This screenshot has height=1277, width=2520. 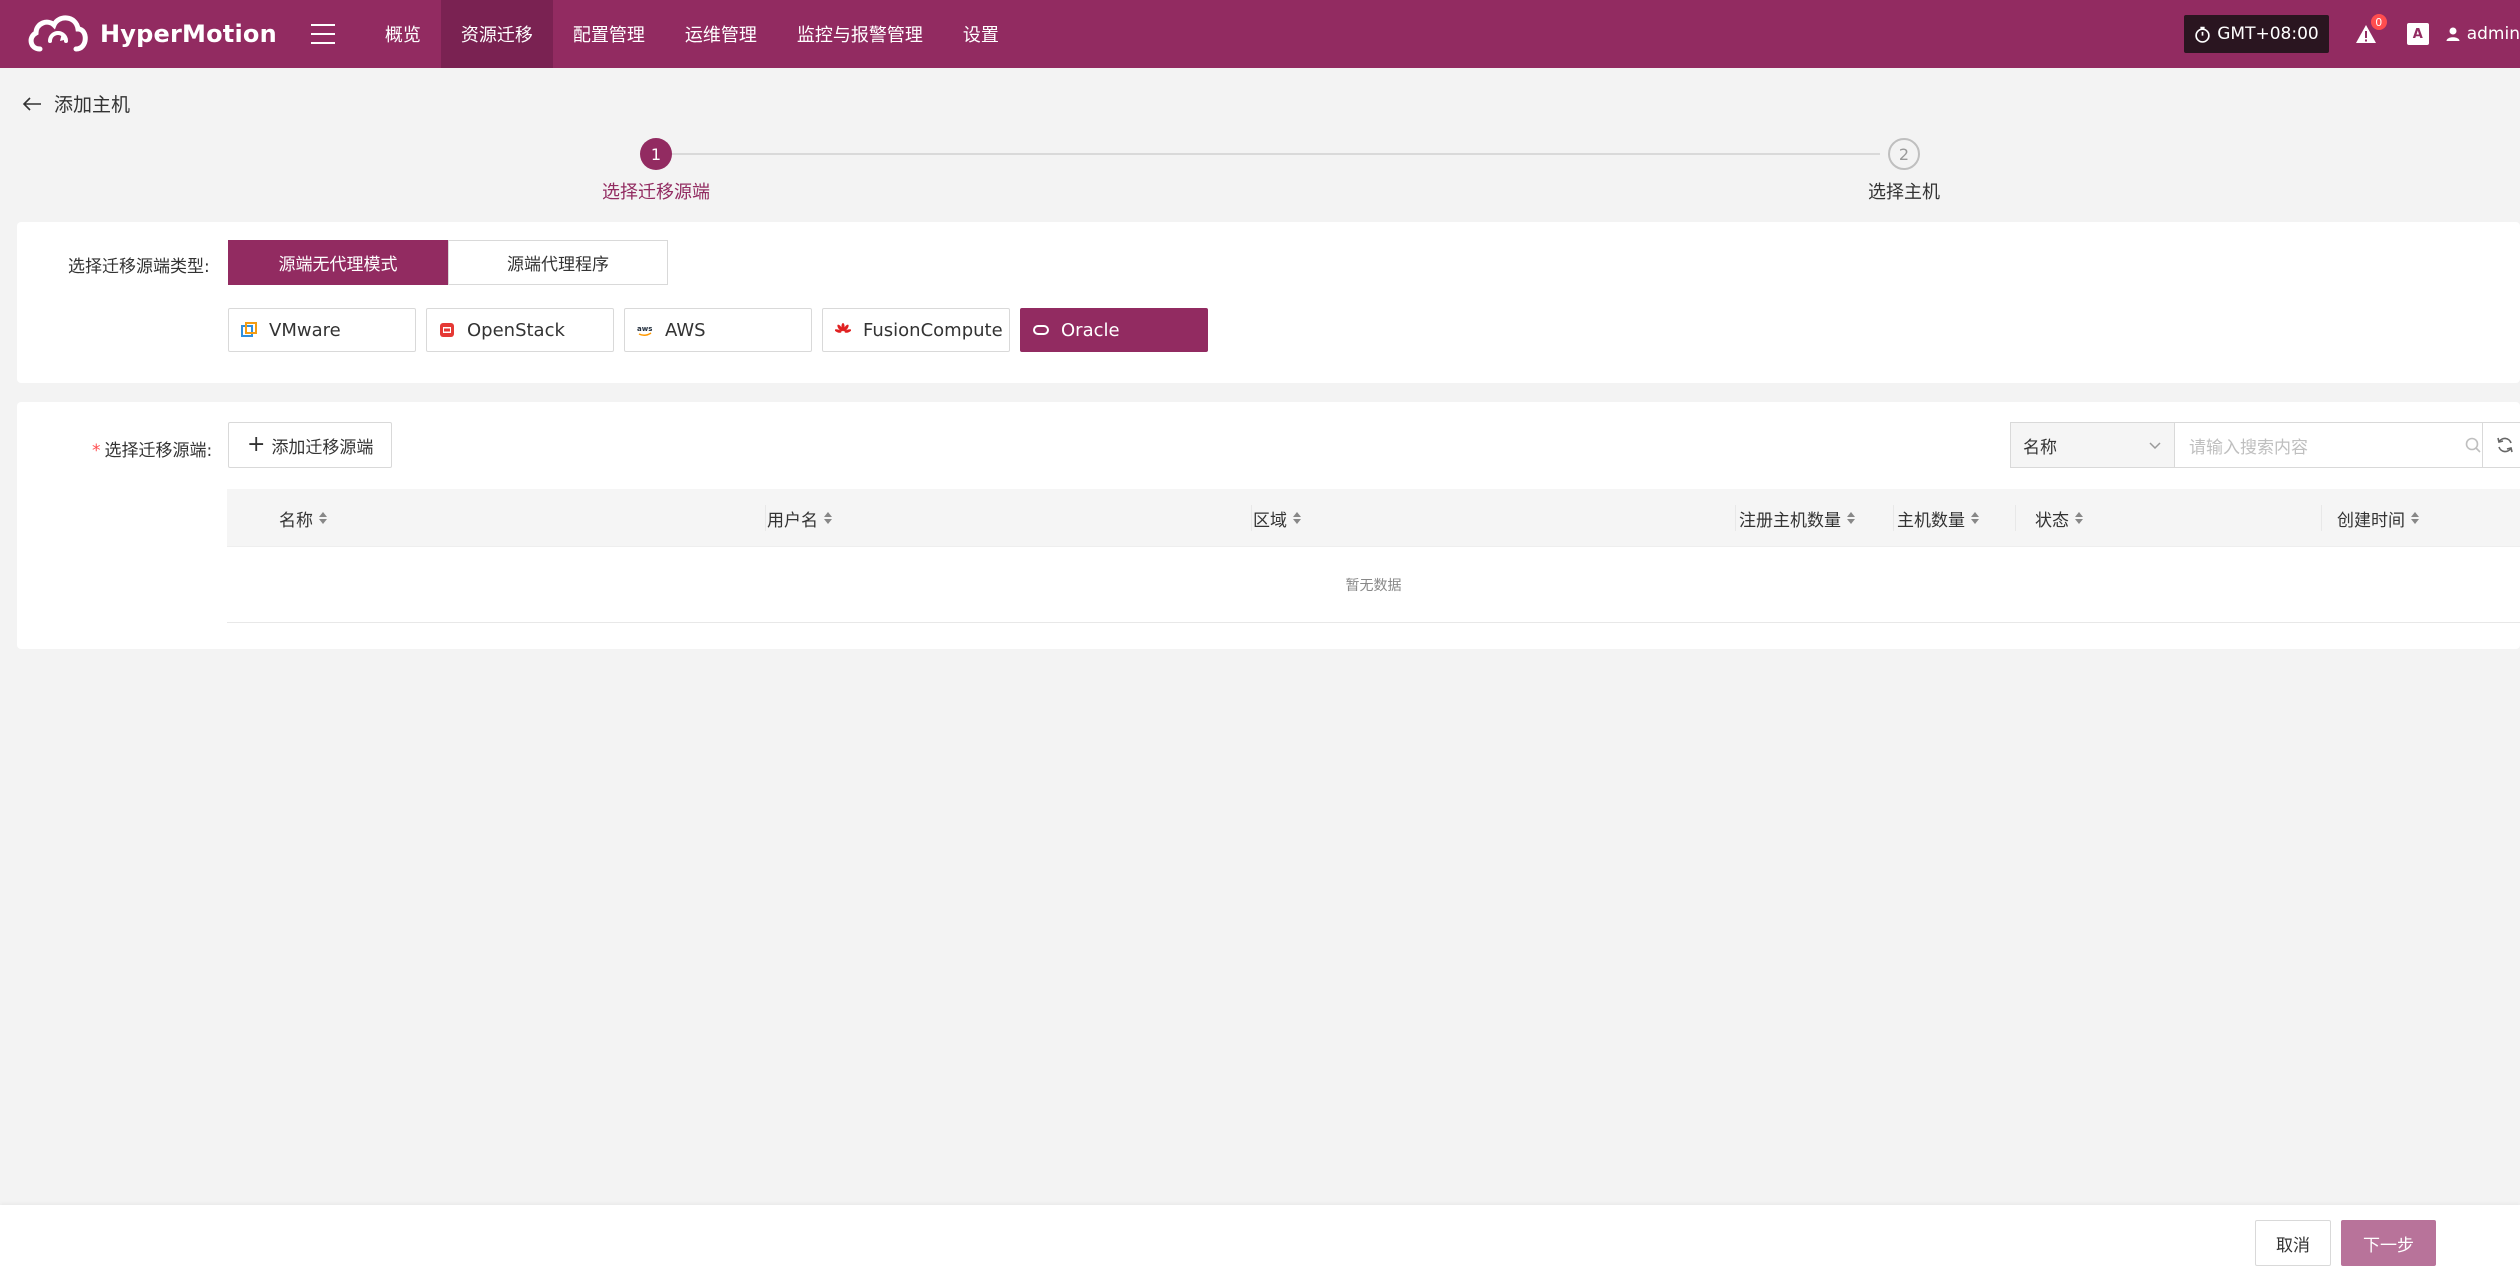 I want to click on add-source-label: 添加迁移源端, so click(x=322, y=447).